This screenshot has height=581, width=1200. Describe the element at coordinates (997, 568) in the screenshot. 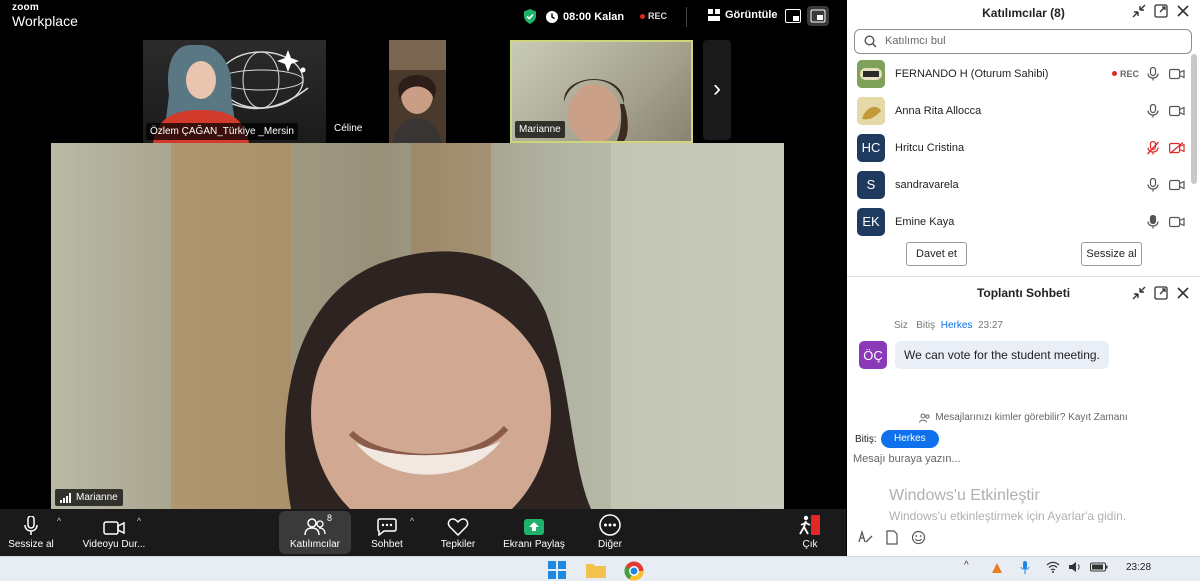

I see `tray-app-icon` at that location.